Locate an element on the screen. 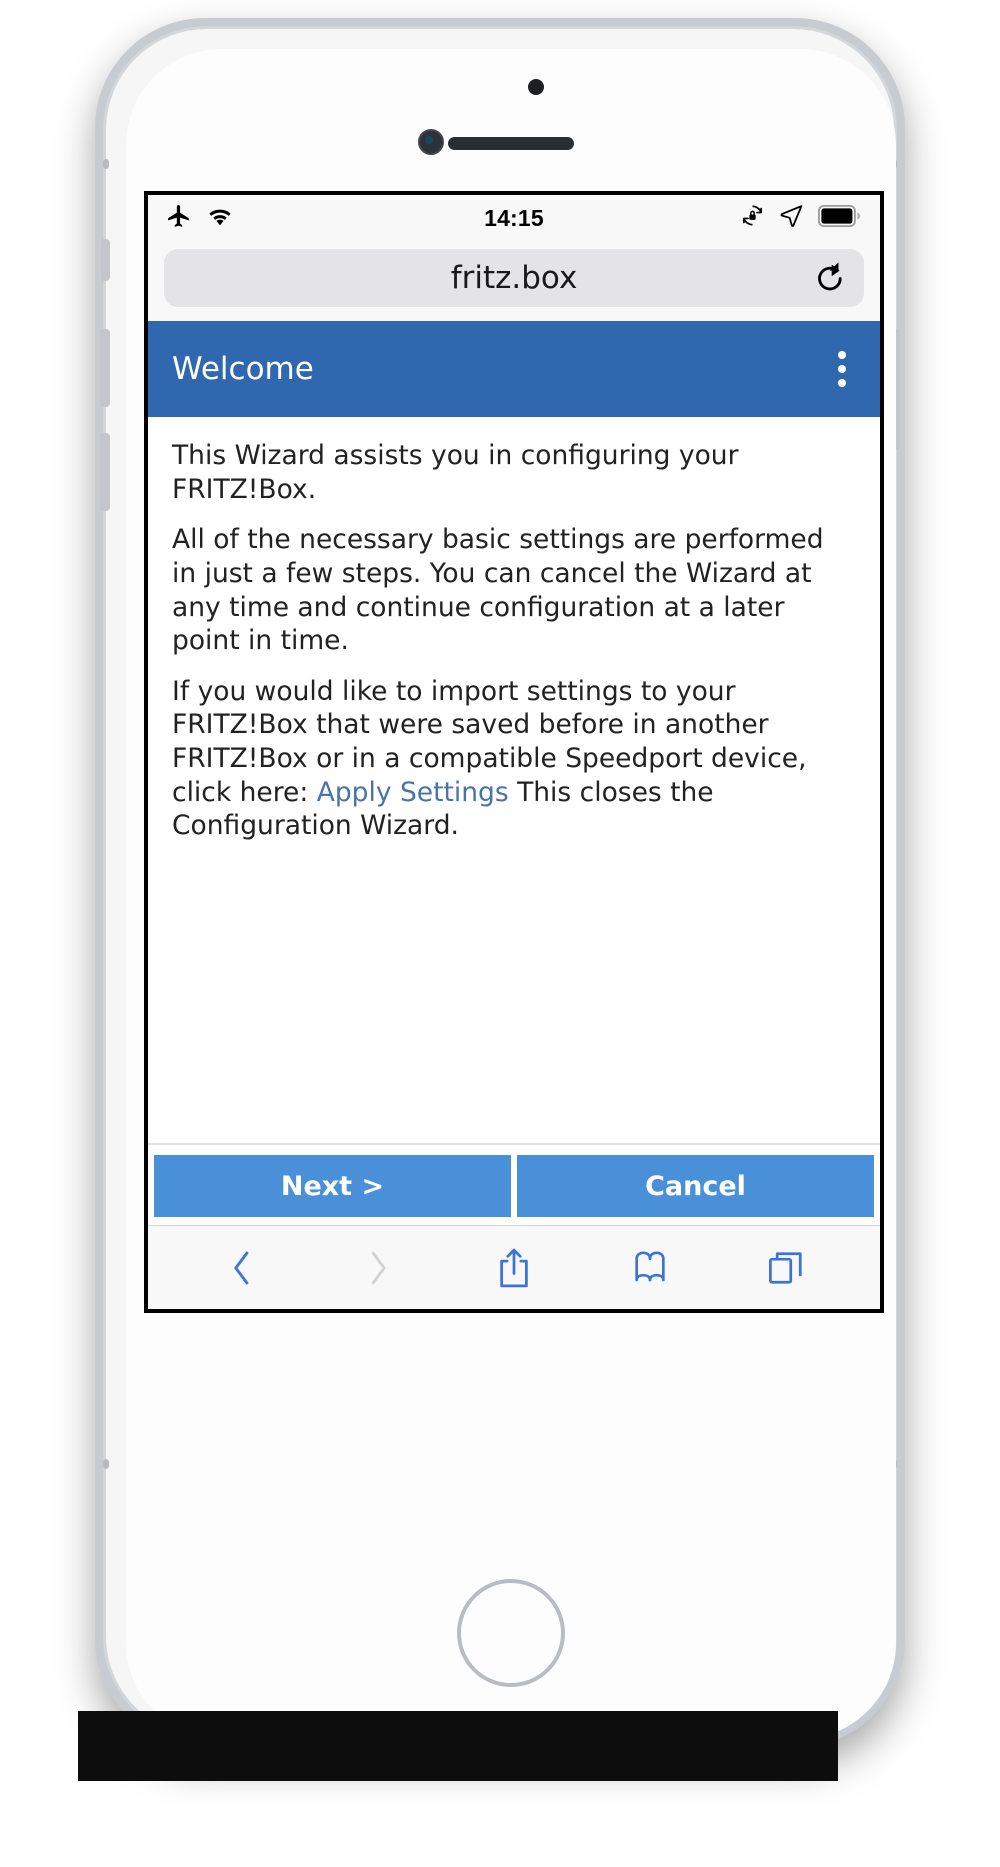 This screenshot has height=1867, width=1000. browser-url-toolbar: fritz.box is located at coordinates (514, 281).